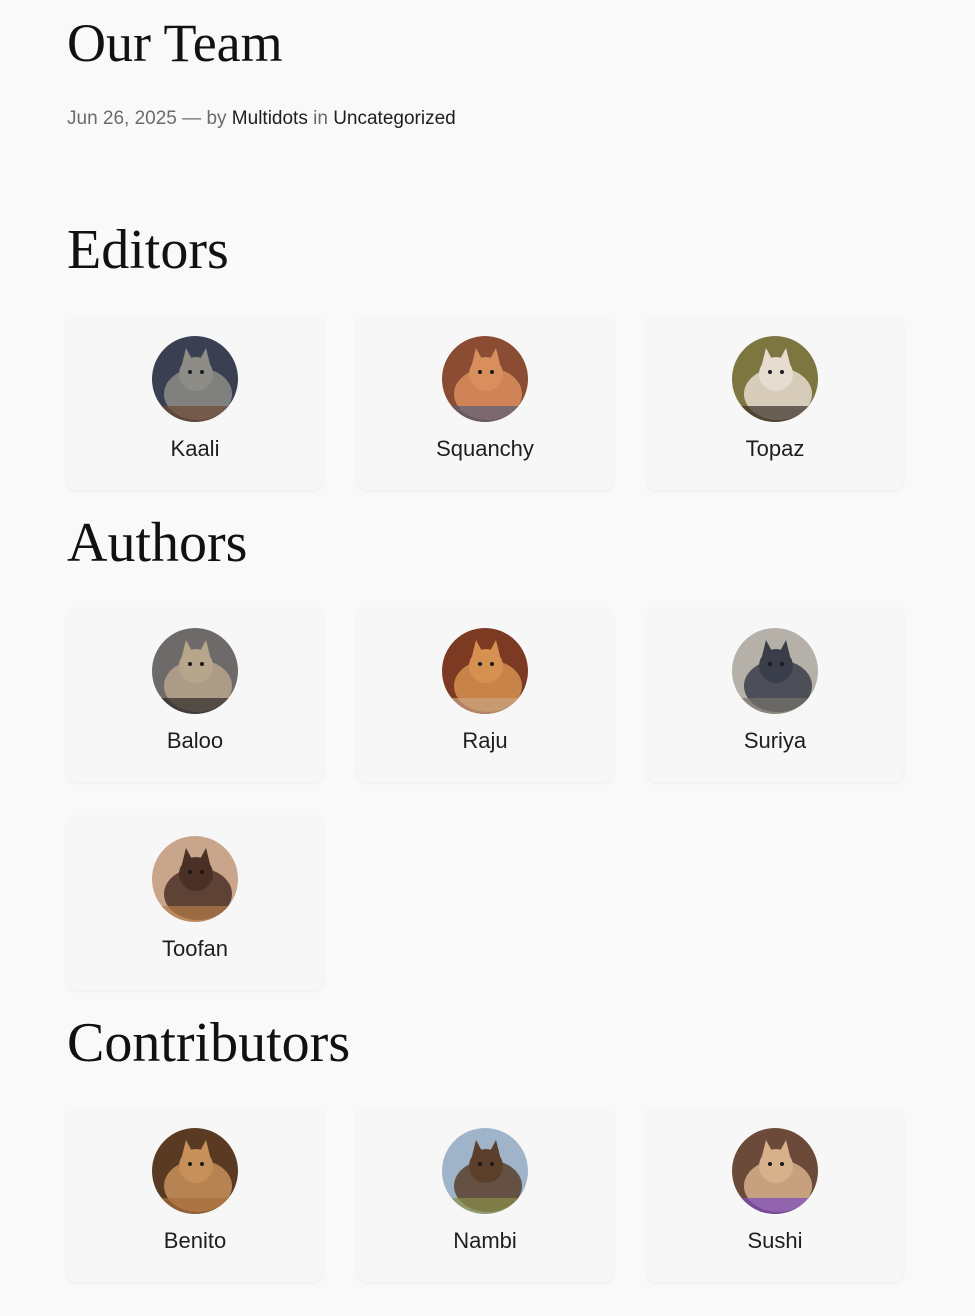 The height and width of the screenshot is (1316, 975). What do you see at coordinates (175, 43) in the screenshot?
I see `page-title: Our Team` at bounding box center [175, 43].